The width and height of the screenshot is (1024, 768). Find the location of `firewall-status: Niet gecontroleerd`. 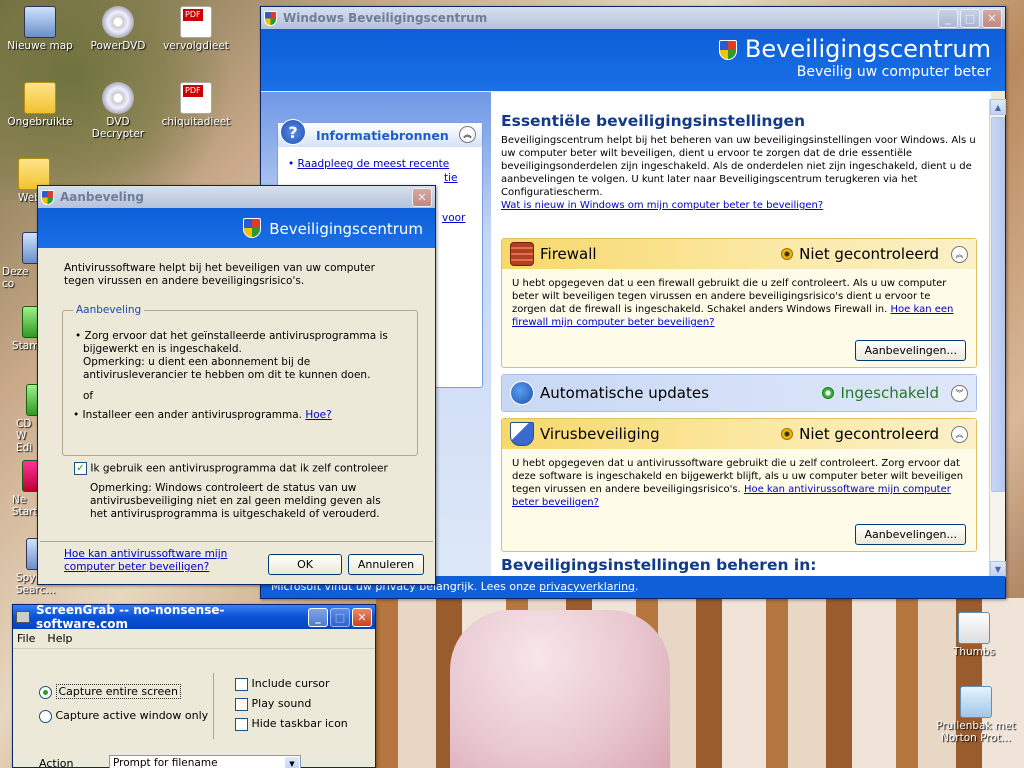

firewall-status: Niet gecontroleerd is located at coordinates (860, 254).